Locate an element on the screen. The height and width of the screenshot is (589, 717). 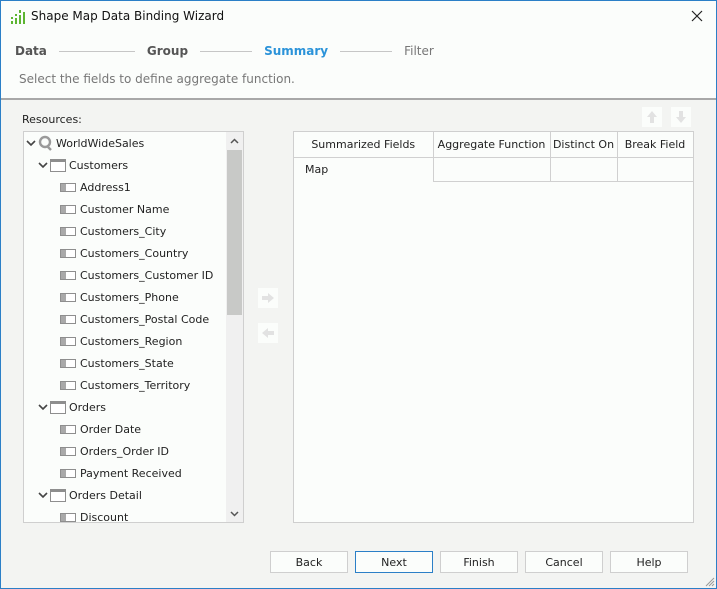
tree-item-field: Customers_Territory is located at coordinates (125, 385).